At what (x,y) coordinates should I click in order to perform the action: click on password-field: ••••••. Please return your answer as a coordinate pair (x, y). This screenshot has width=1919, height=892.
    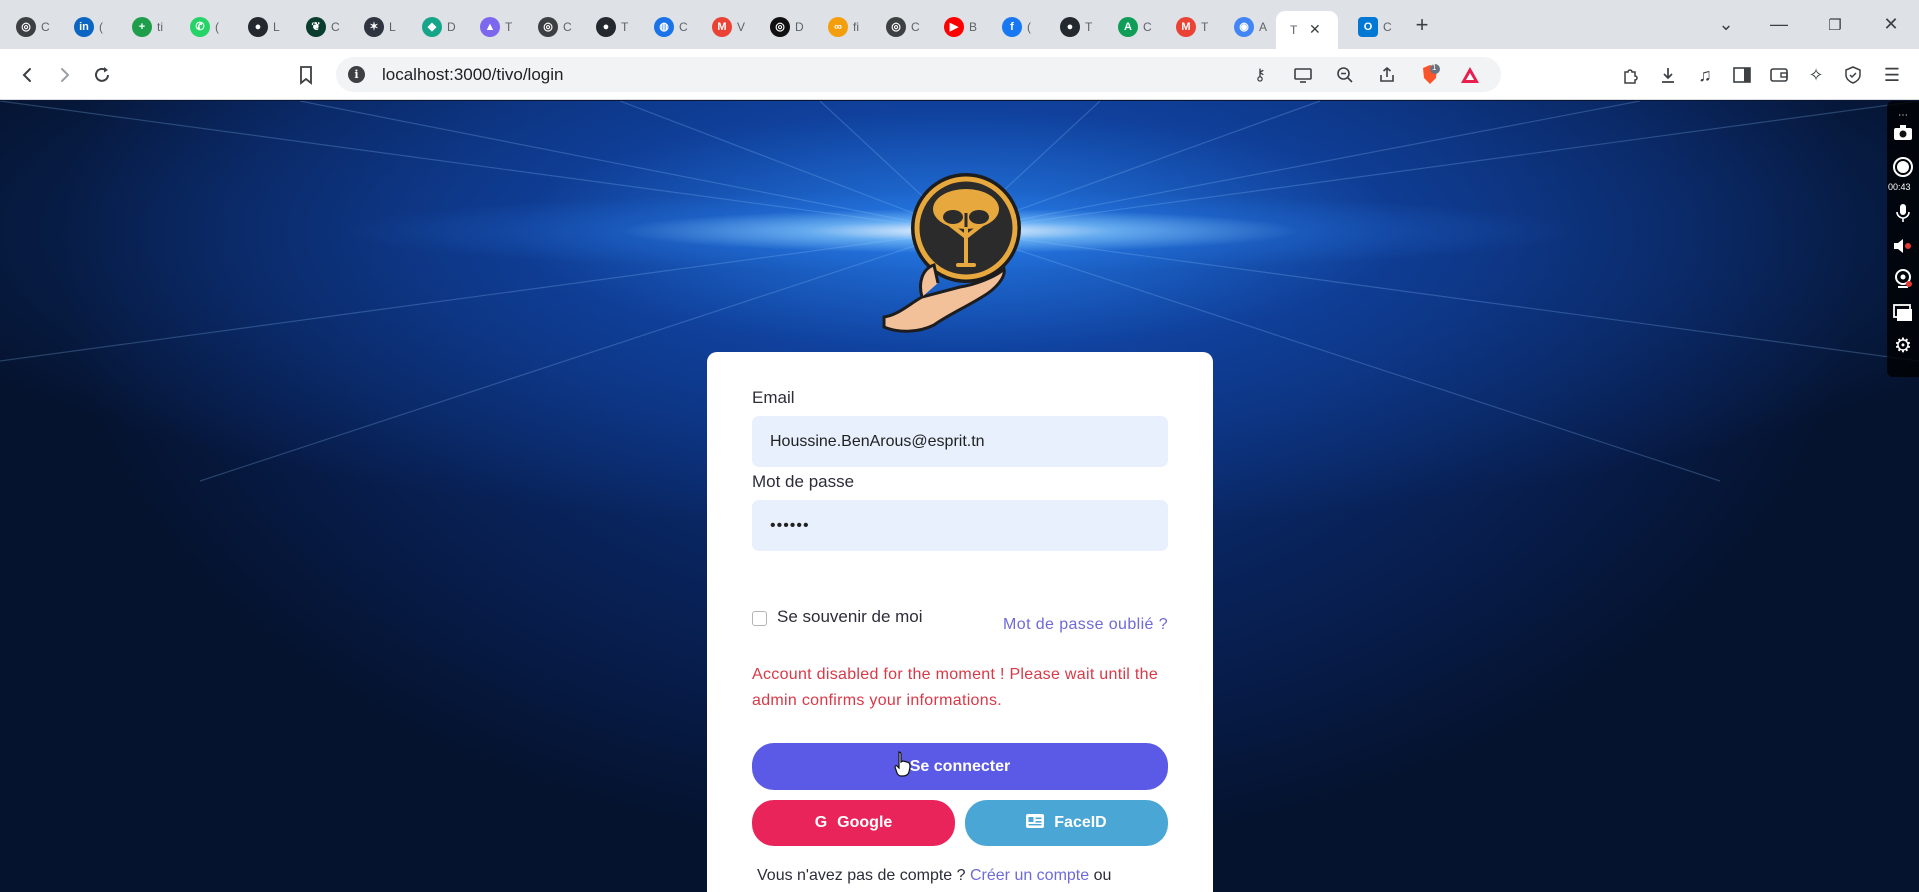
    Looking at the image, I should click on (960, 525).